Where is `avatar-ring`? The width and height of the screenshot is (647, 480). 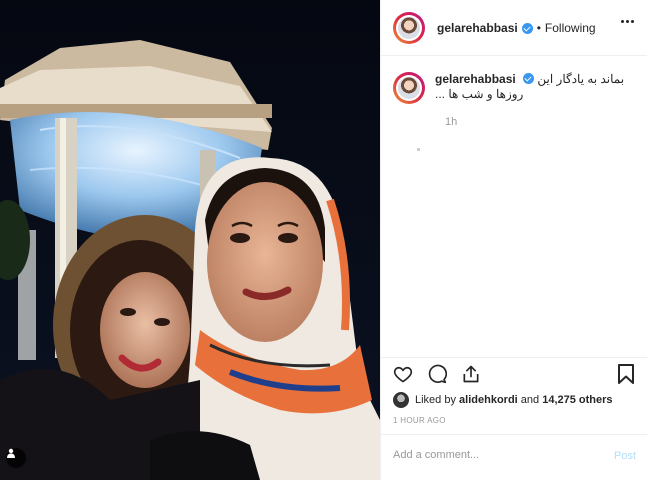
avatar-ring is located at coordinates (409, 27).